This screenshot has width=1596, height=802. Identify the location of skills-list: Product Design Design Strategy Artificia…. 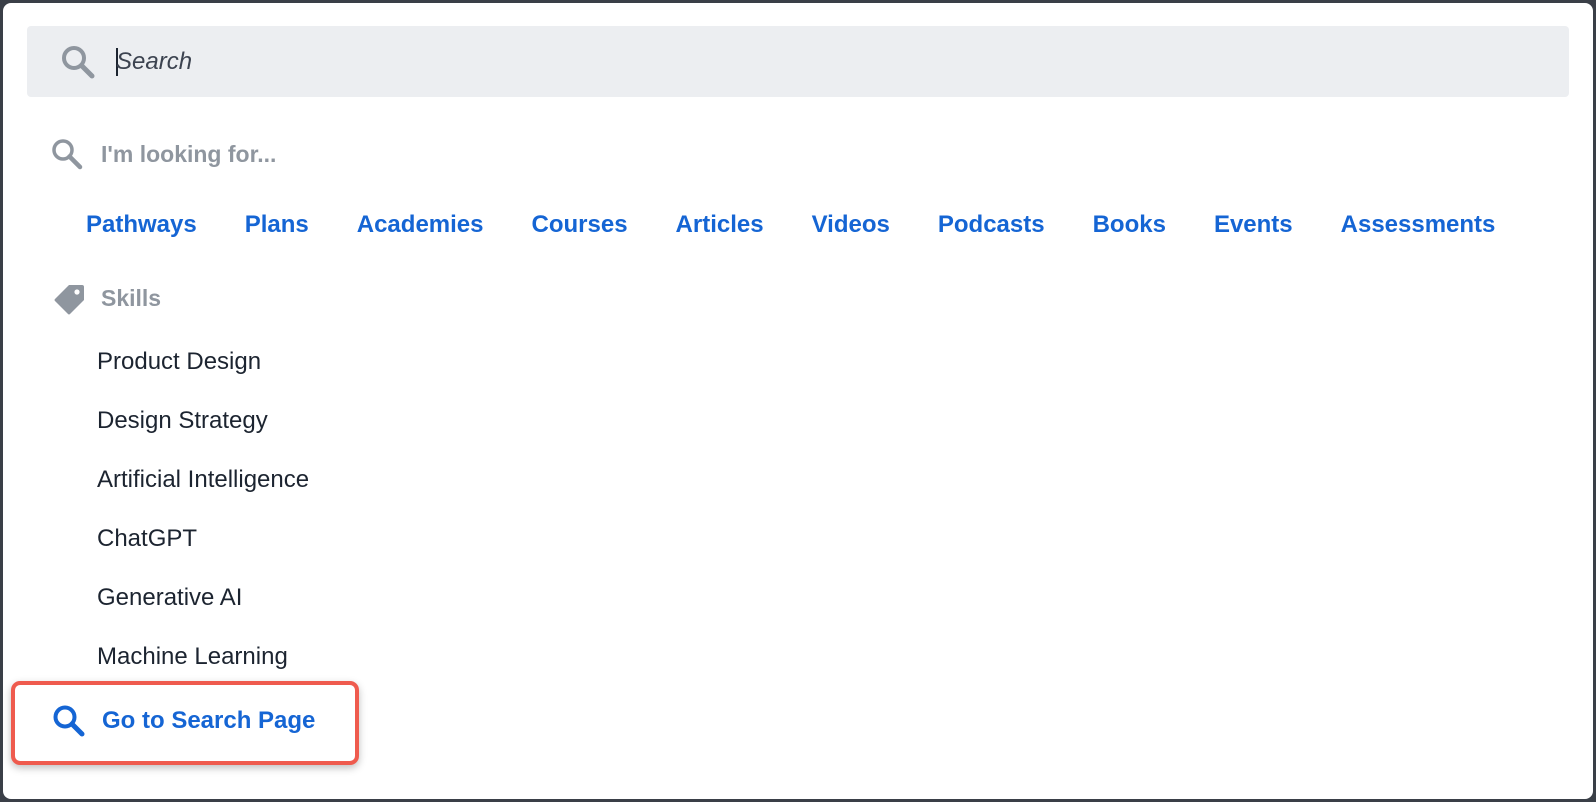
(203, 519).